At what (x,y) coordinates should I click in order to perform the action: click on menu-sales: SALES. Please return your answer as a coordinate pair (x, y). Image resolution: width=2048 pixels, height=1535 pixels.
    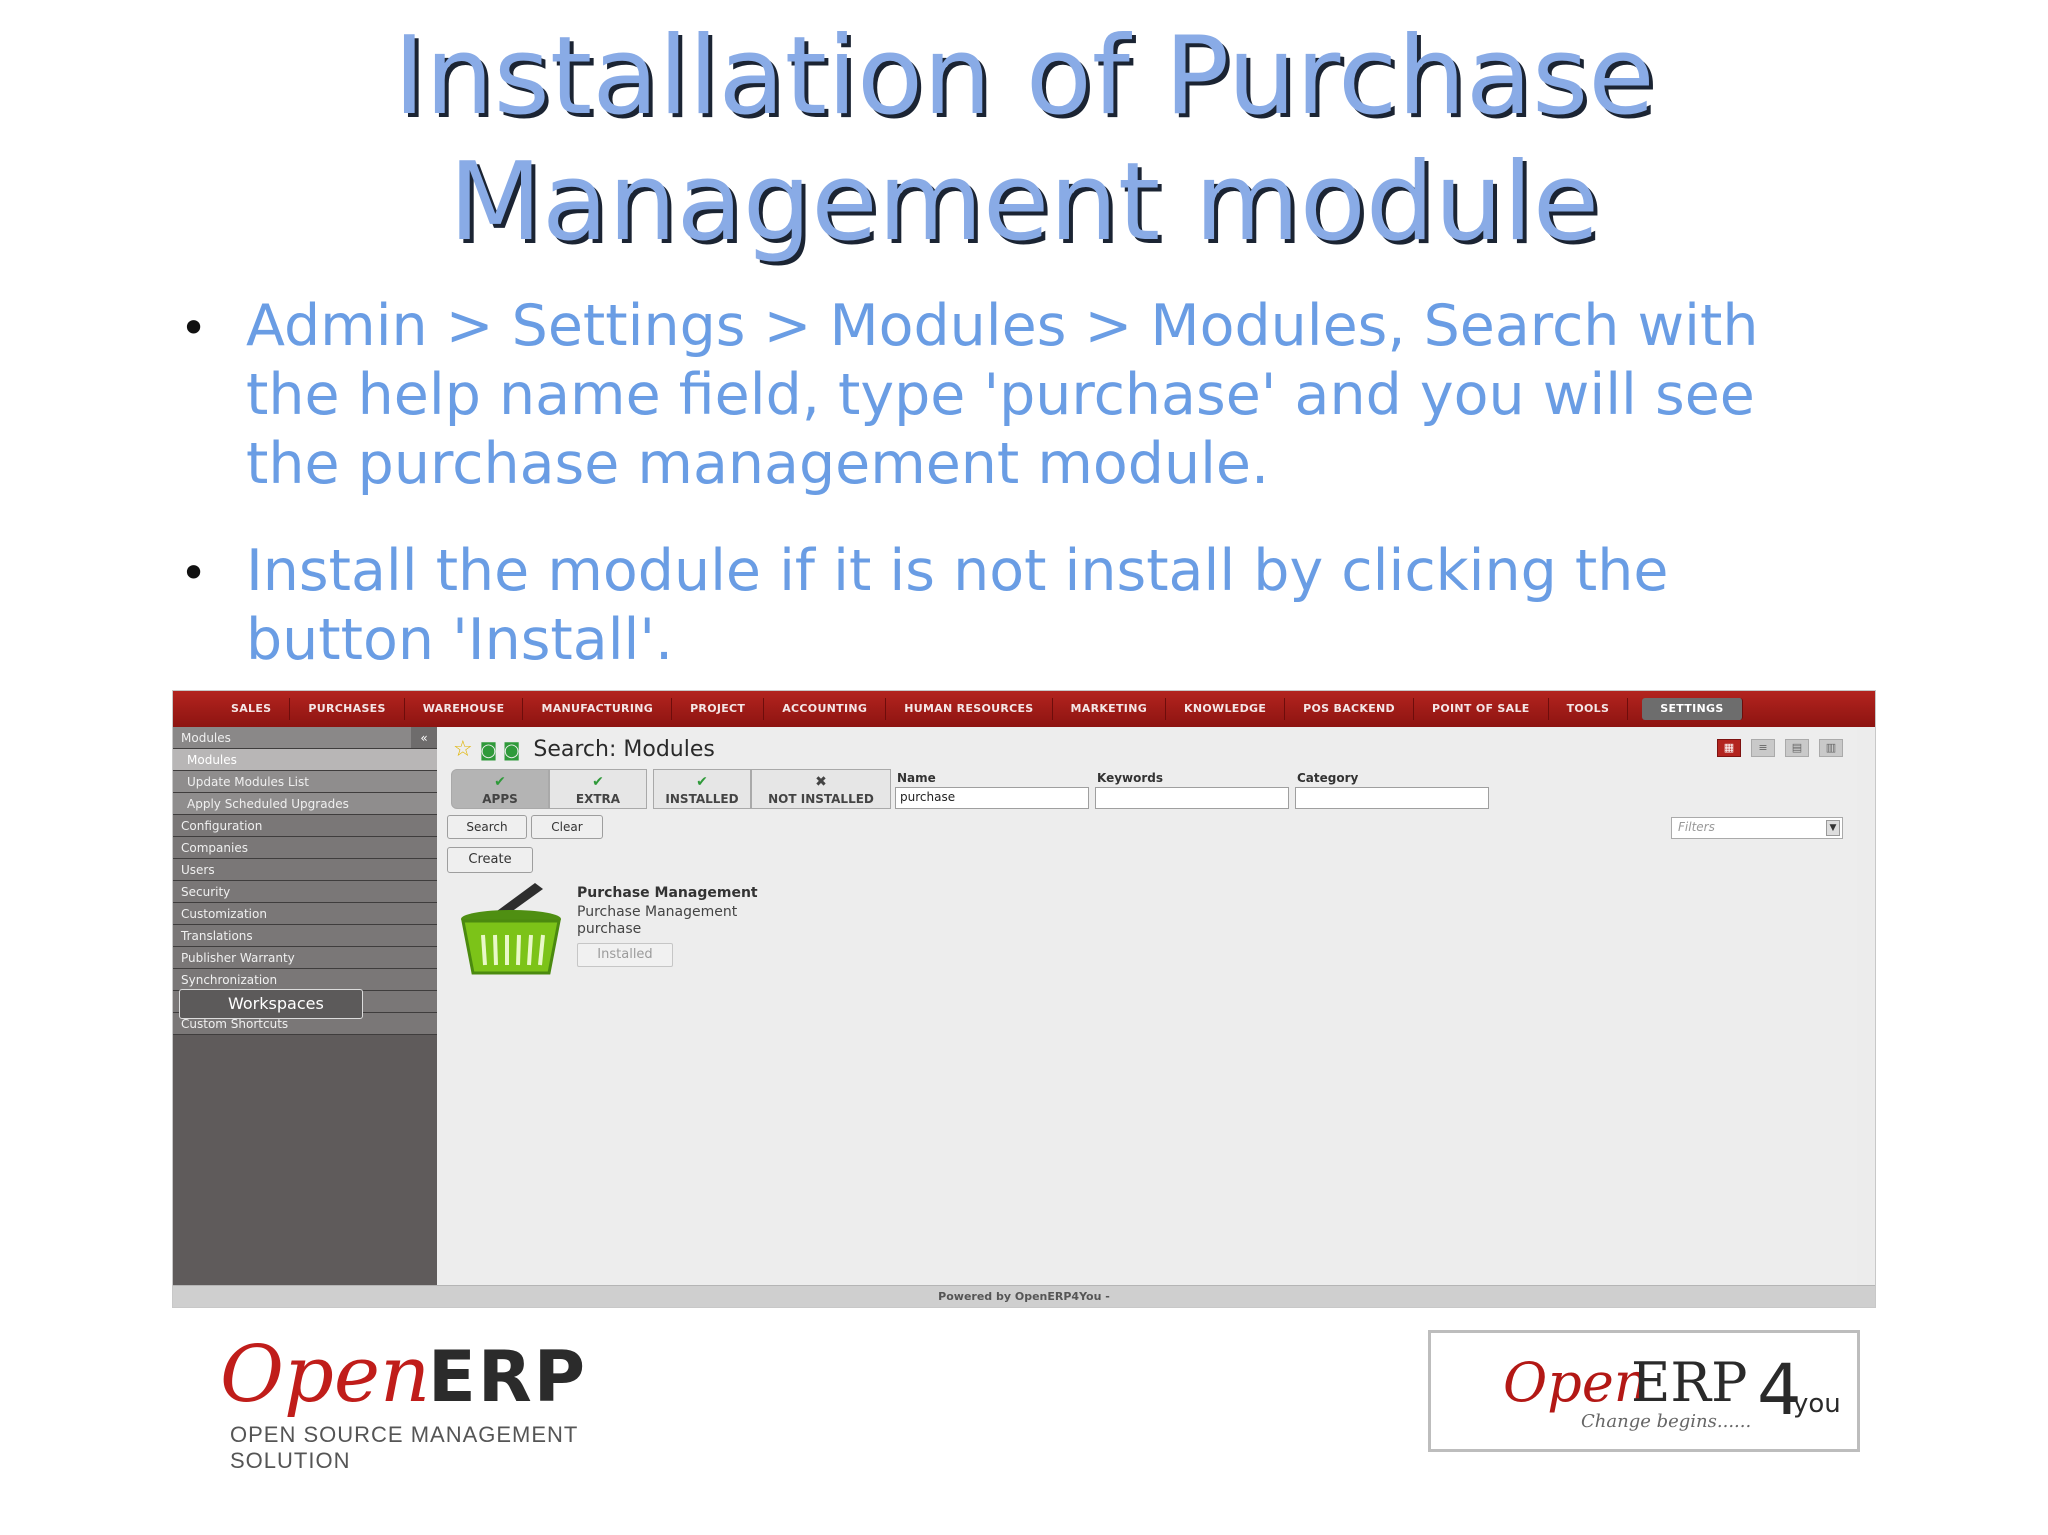
    Looking at the image, I should click on (252, 709).